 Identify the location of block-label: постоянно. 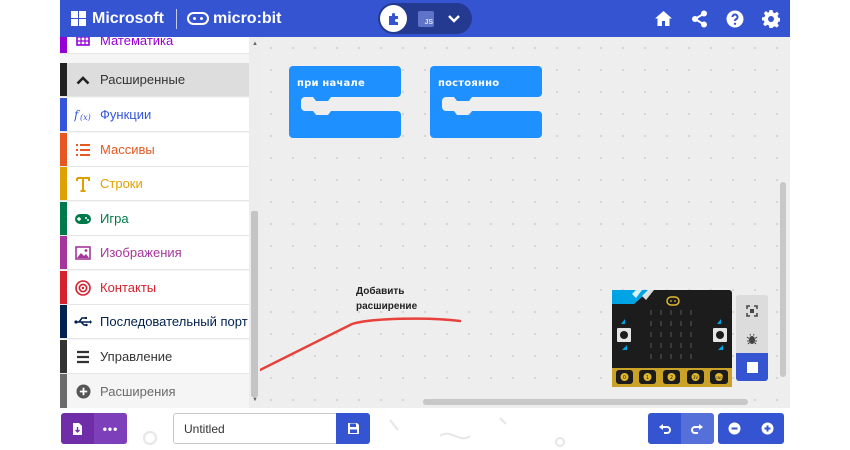
(469, 83).